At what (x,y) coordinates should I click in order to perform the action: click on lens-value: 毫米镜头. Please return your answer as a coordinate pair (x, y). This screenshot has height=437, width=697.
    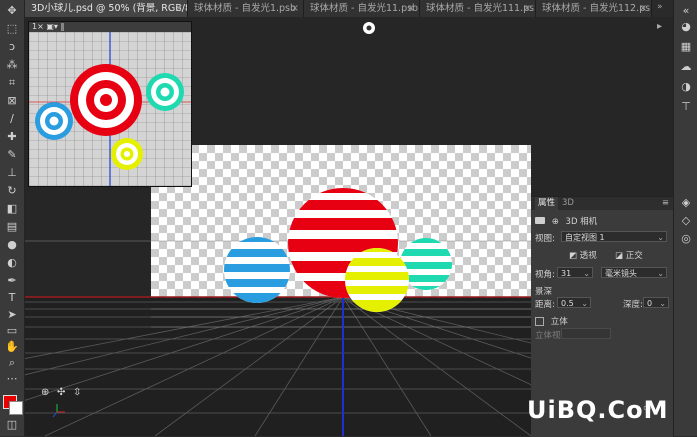
    Looking at the image, I should click on (621, 273).